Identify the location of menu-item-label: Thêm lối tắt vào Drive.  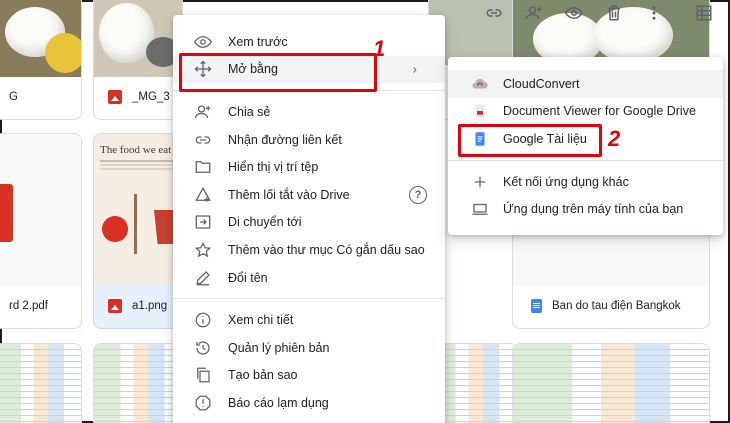
(289, 194).